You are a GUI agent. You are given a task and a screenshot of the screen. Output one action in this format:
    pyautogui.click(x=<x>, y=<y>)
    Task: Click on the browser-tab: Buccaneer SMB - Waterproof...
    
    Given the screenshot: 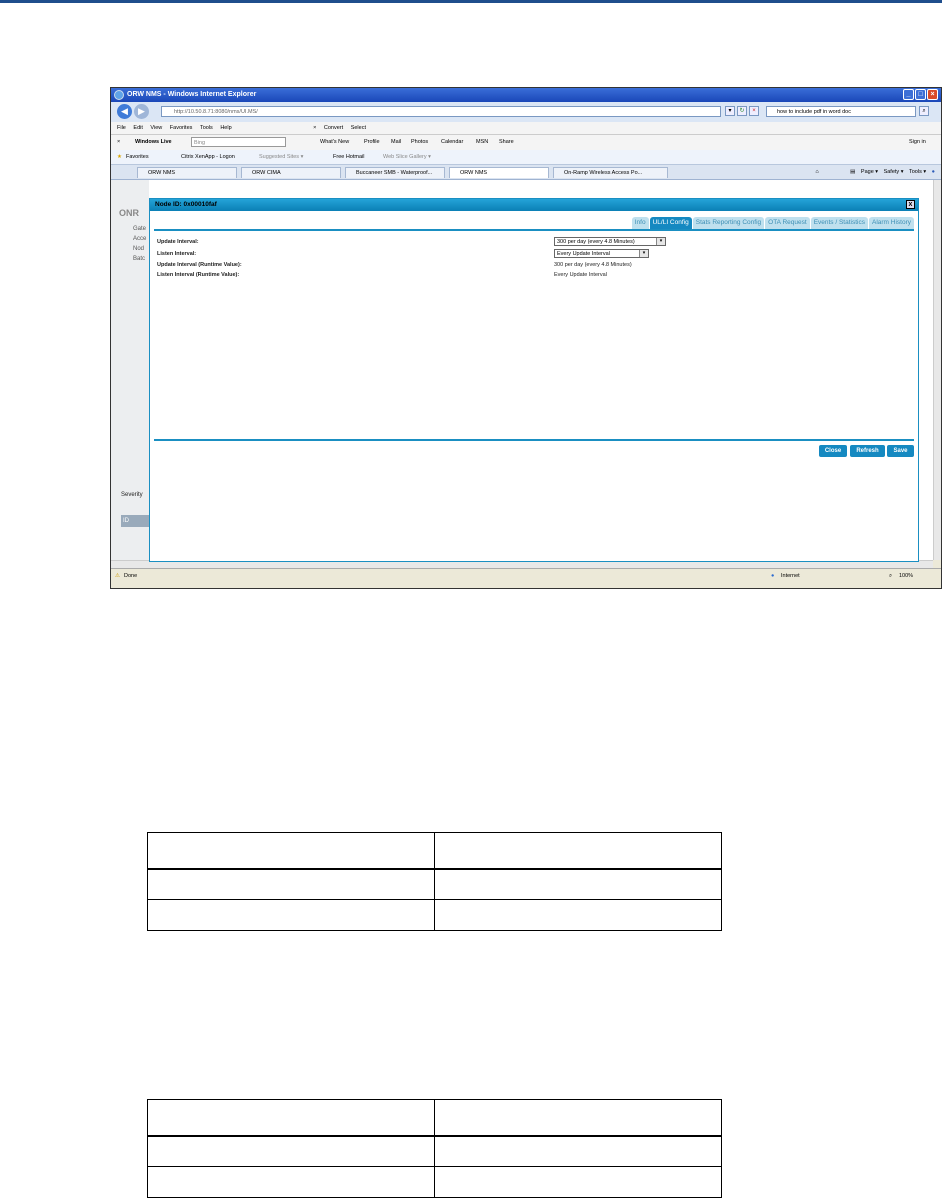 What is the action you would take?
    pyautogui.click(x=395, y=172)
    